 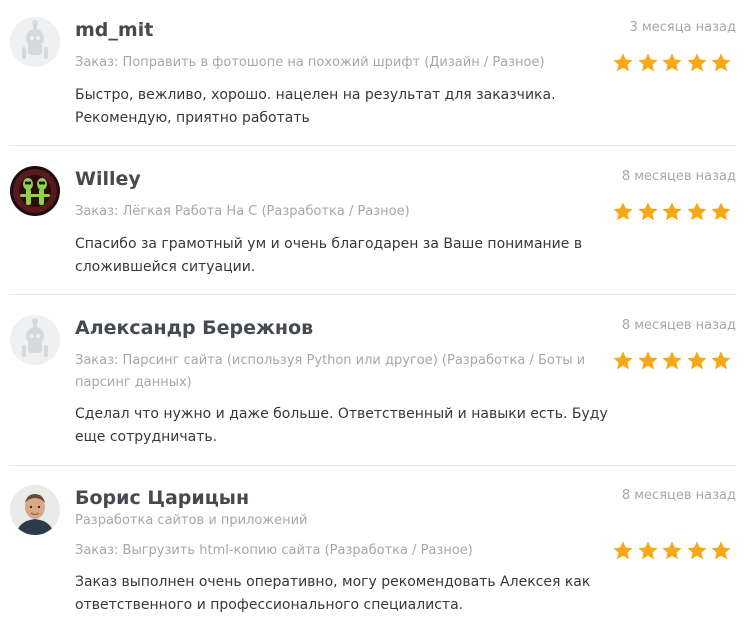 I want to click on review-time: 3 месяца назад, so click(x=682, y=27).